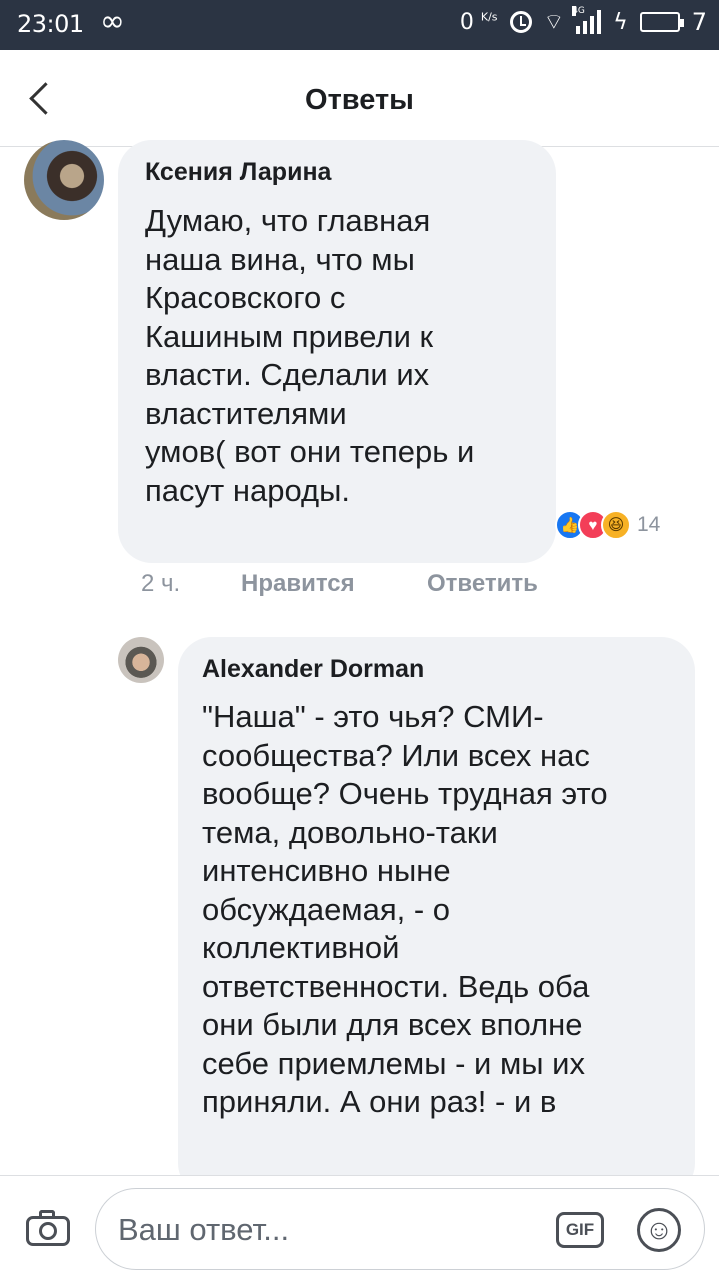 The image size is (719, 1280). I want to click on reply-bar: GIF ☺, so click(359, 1227).